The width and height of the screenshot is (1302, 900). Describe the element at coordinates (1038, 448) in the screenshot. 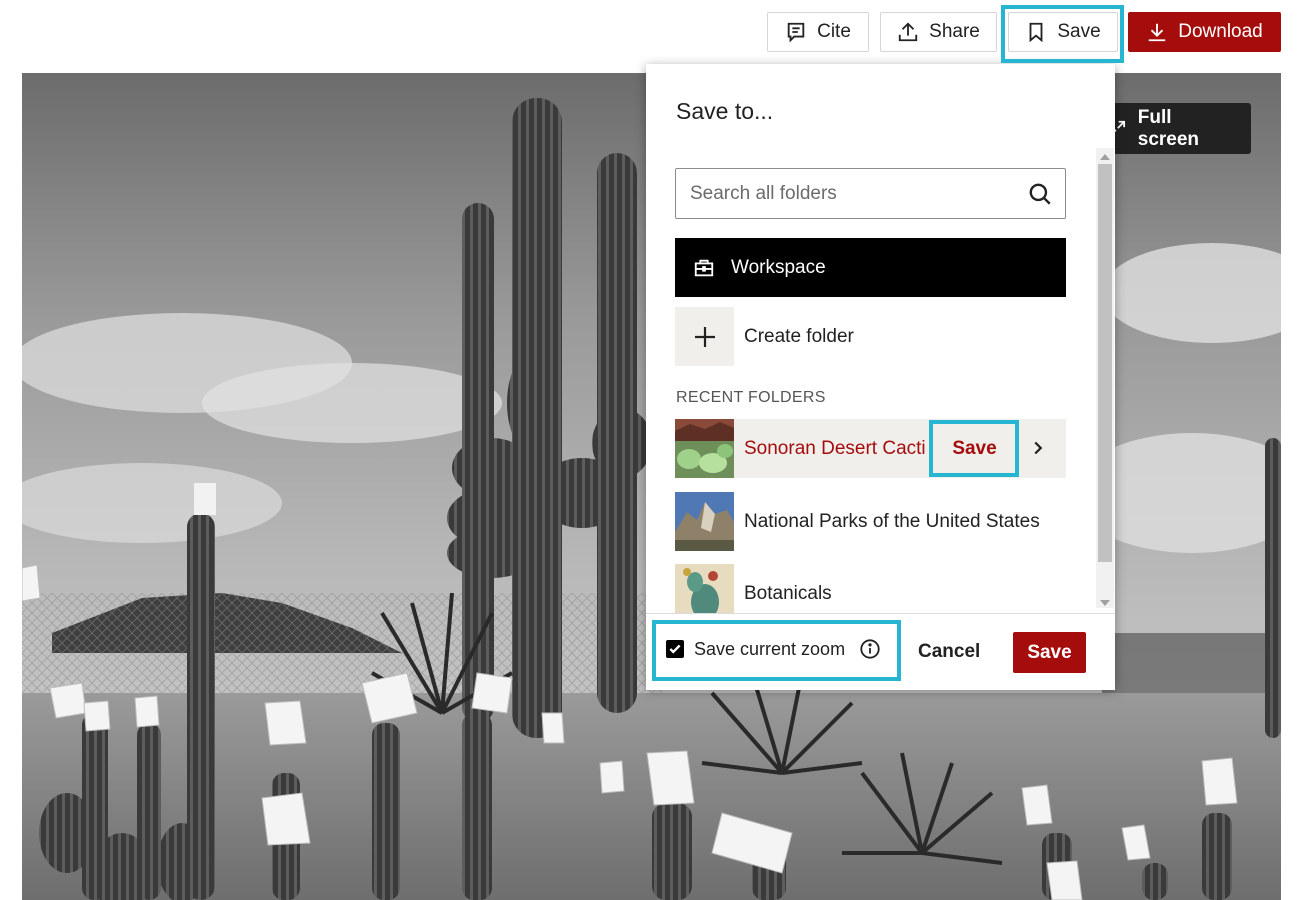

I see `chevron-right-icon` at that location.